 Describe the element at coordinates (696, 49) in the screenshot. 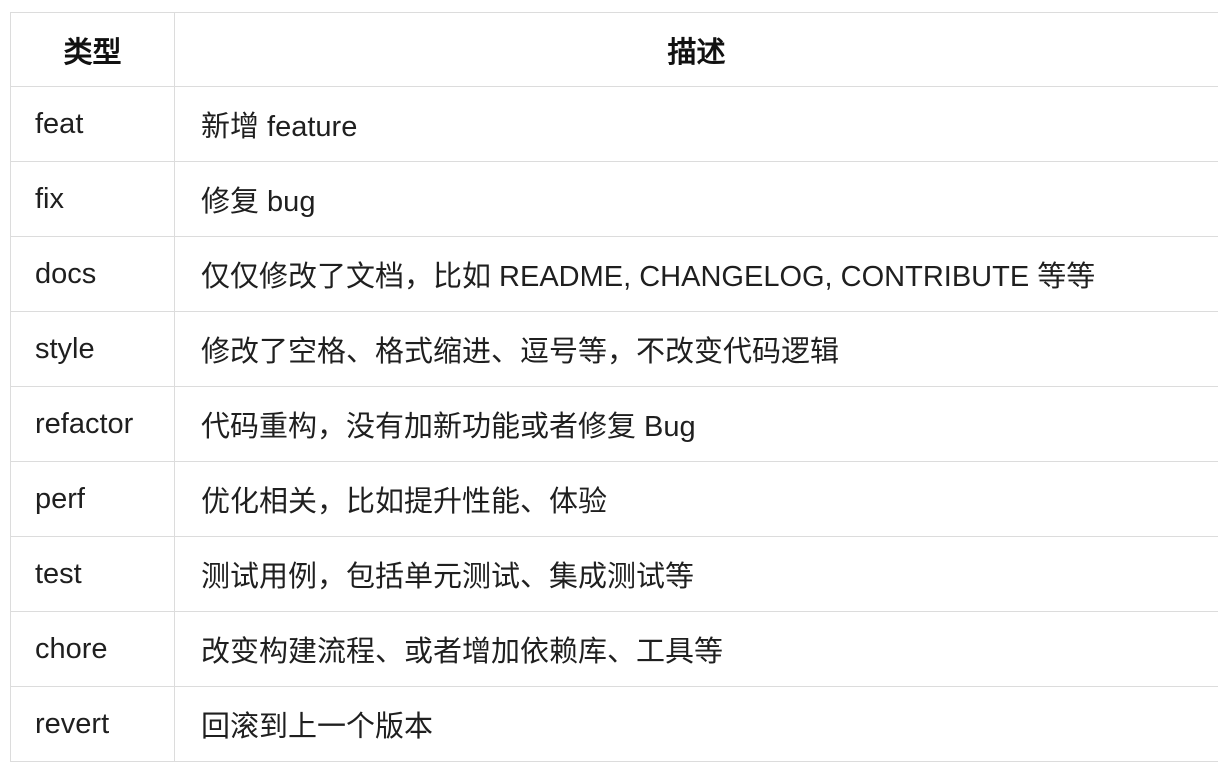

I see `header-description: 描述` at that location.